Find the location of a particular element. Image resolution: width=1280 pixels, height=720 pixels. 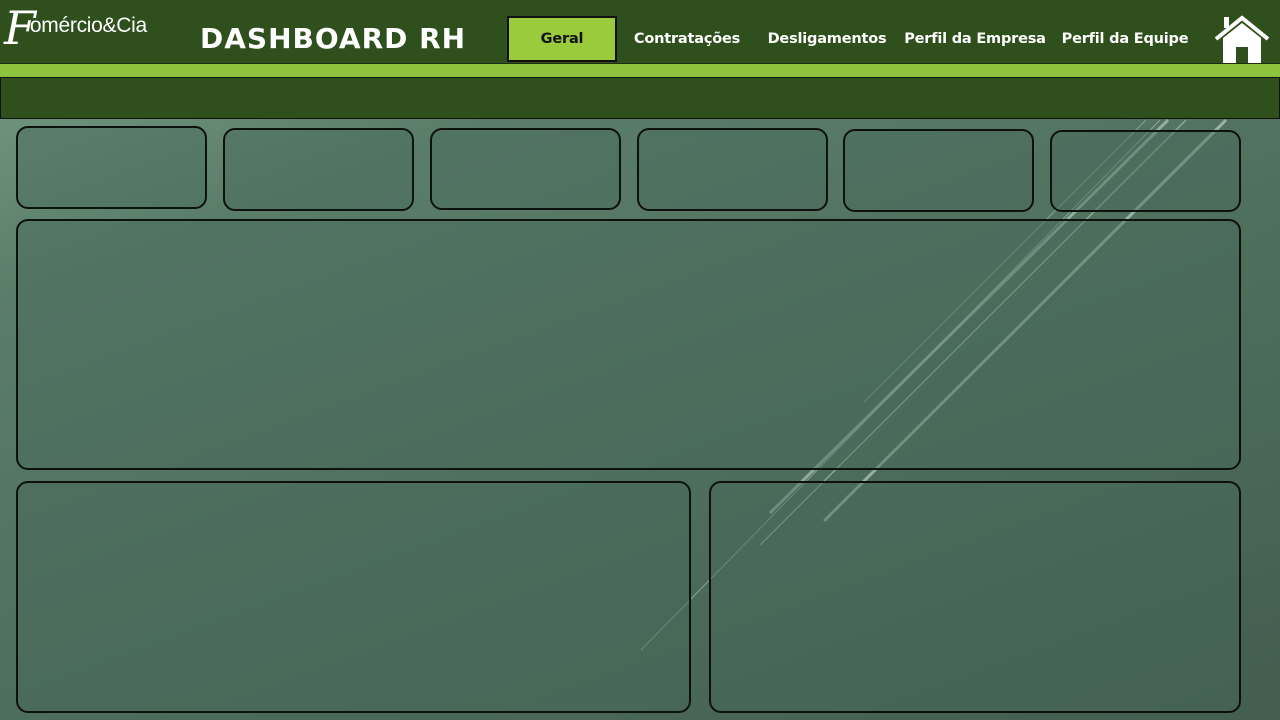

tab-perfil-empresa: Perfil da Empresa is located at coordinates (975, 39).